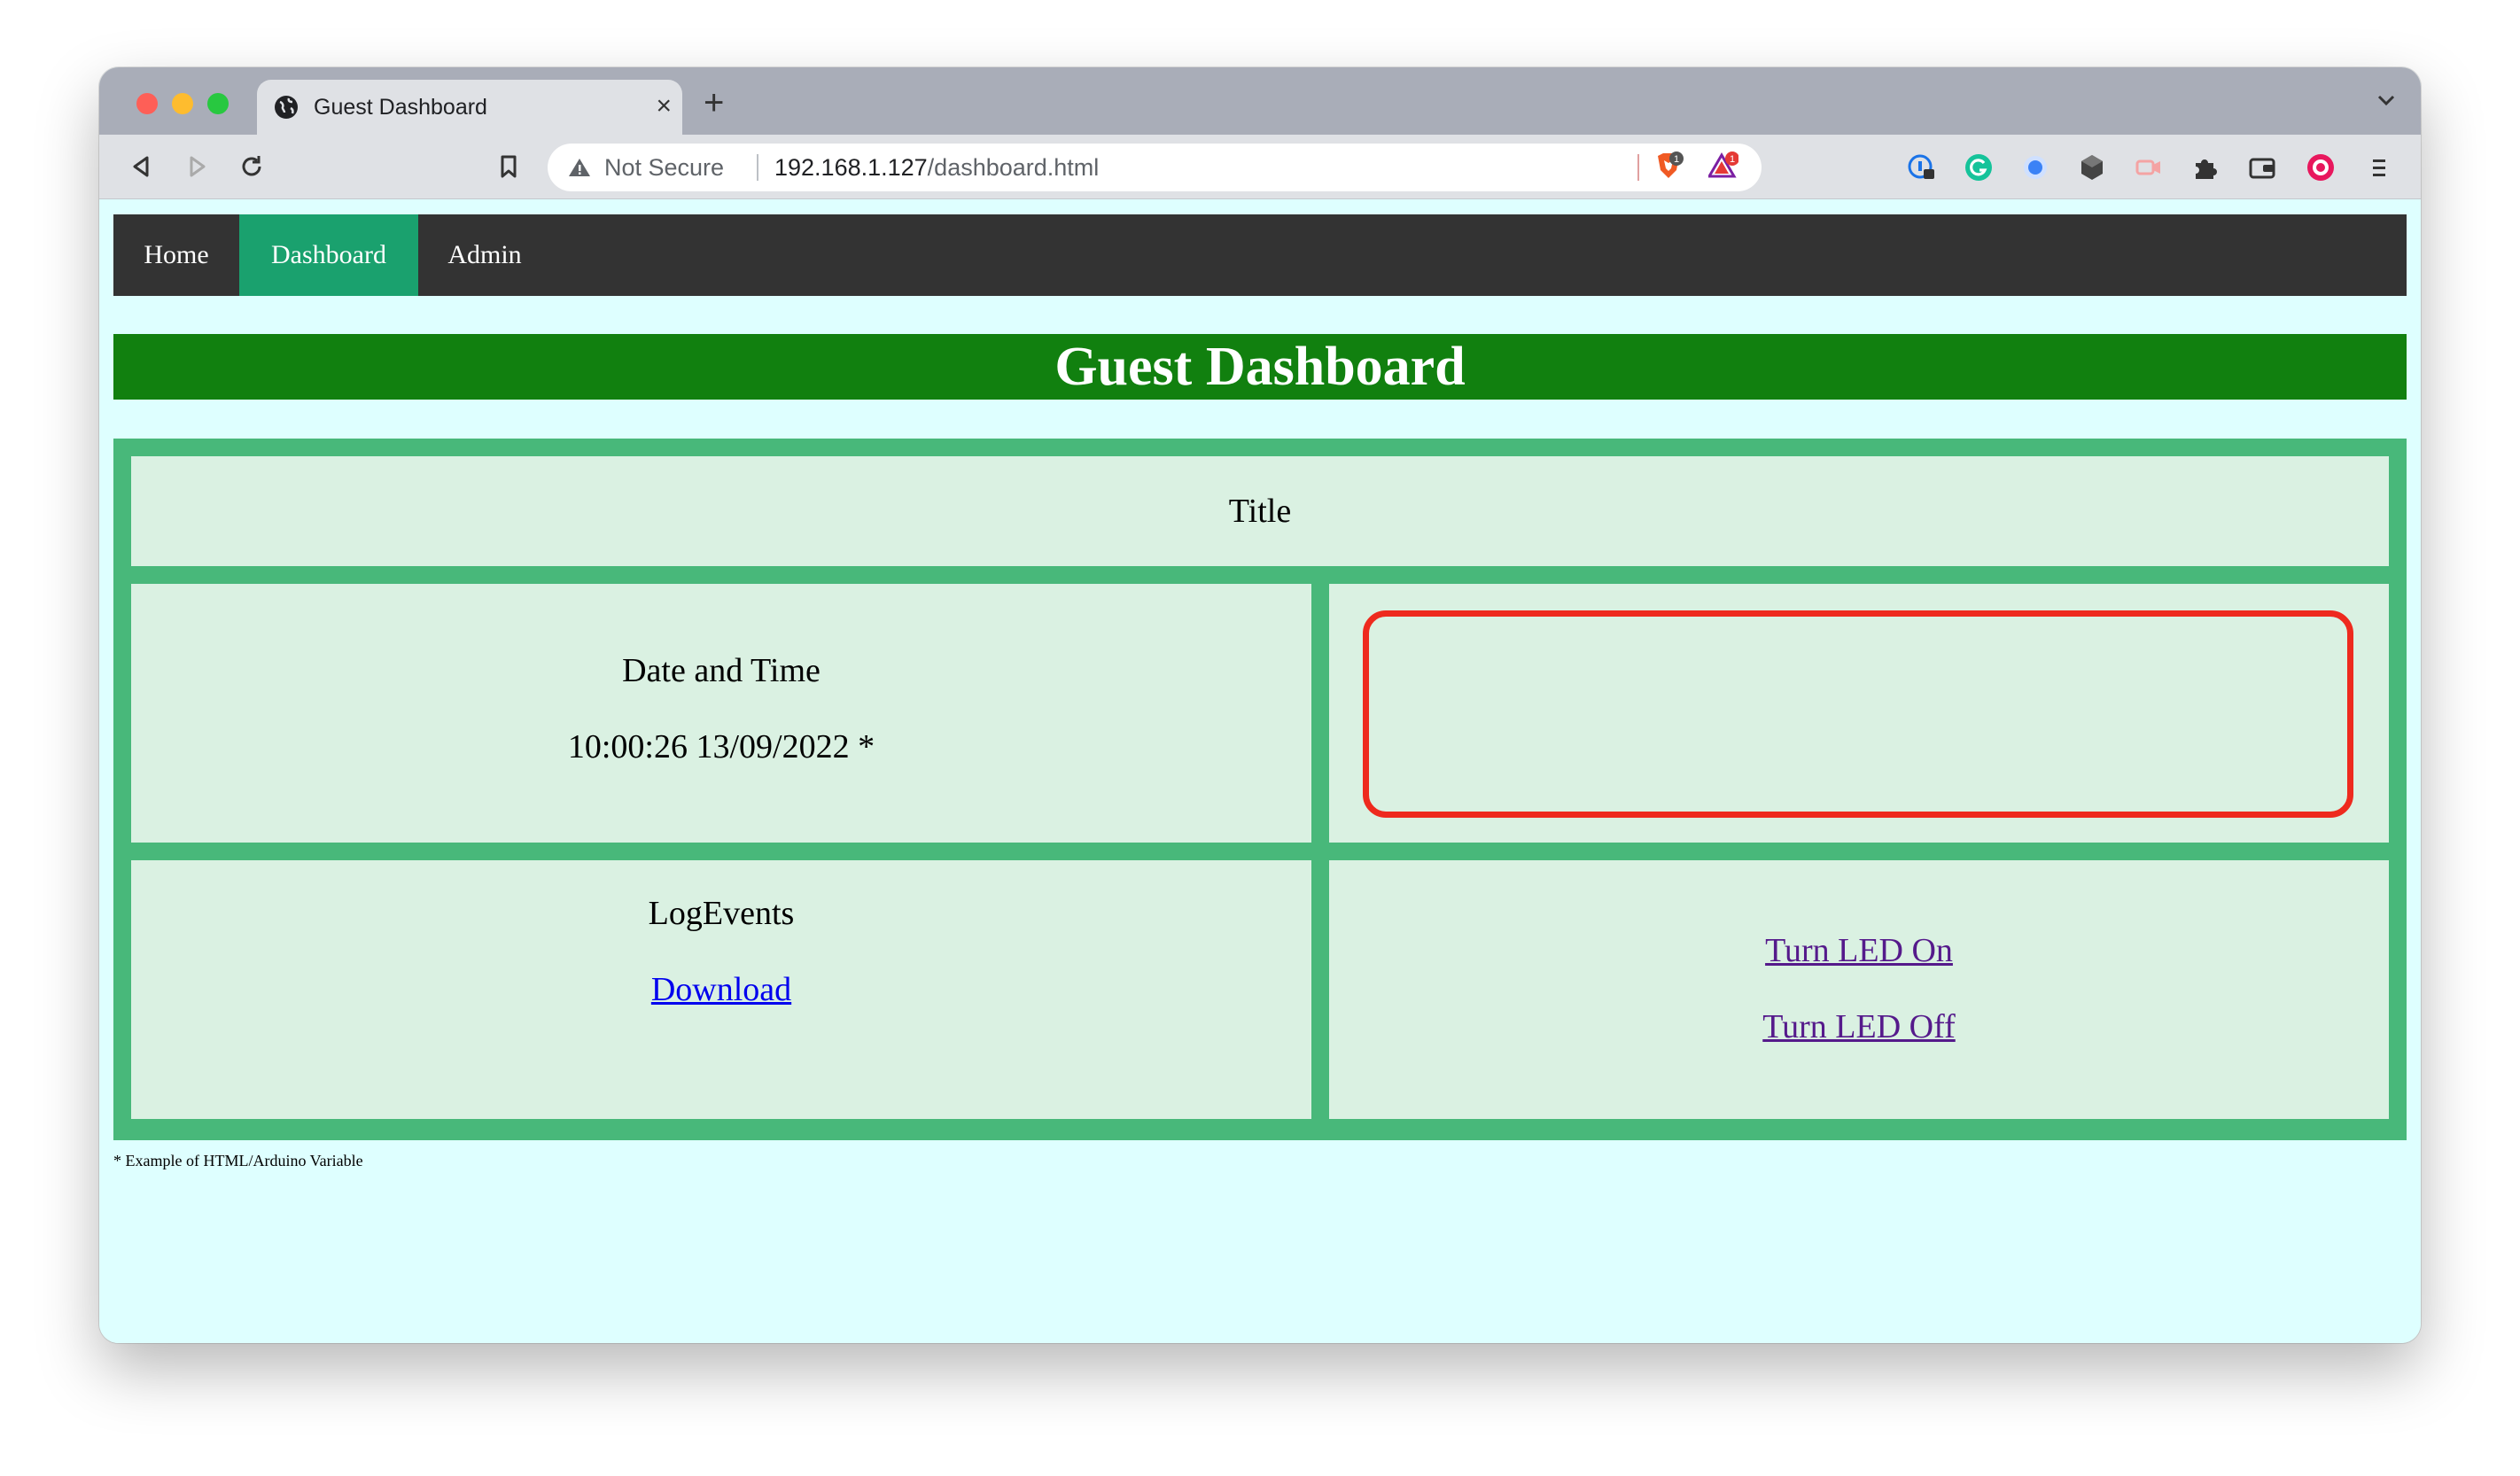 Image resolution: width=2520 pixels, height=1476 pixels. I want to click on password-manager-icon, so click(1922, 167).